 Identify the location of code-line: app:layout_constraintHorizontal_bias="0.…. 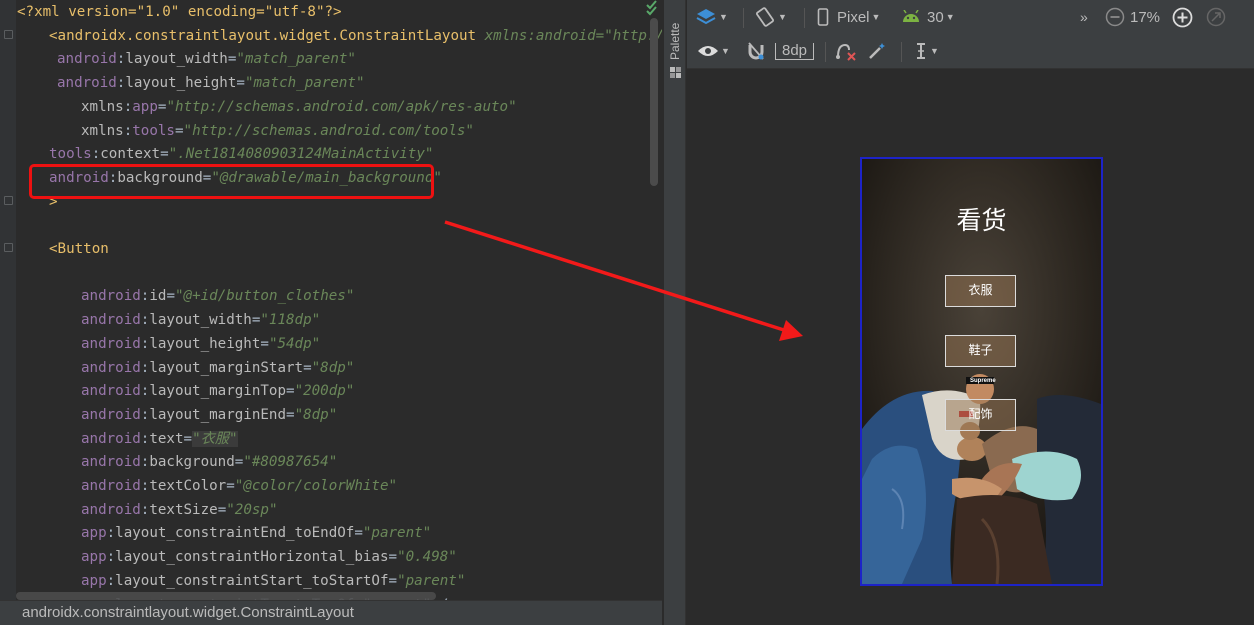
(228, 557).